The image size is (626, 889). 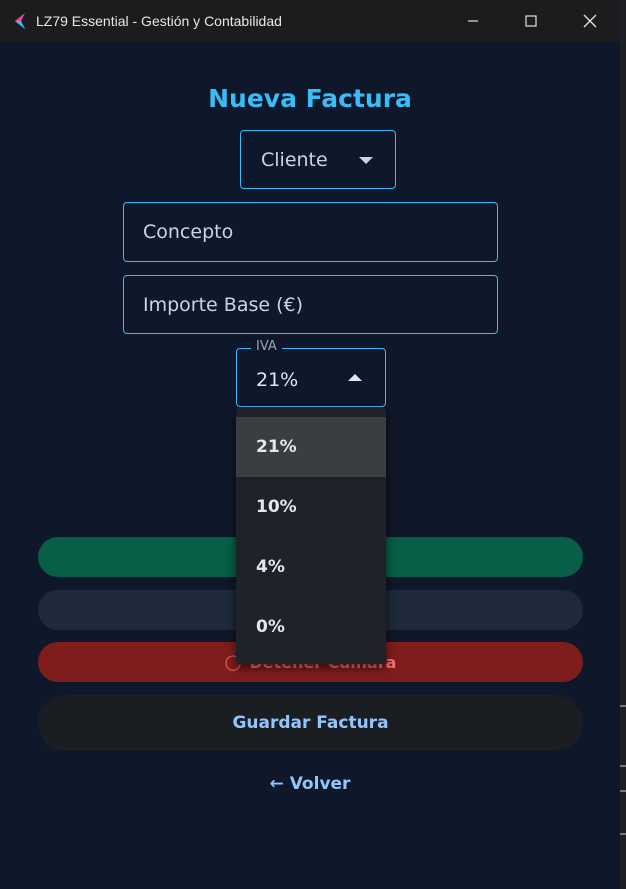 What do you see at coordinates (311, 373) in the screenshot?
I see `iva-select: IVA 21%` at bounding box center [311, 373].